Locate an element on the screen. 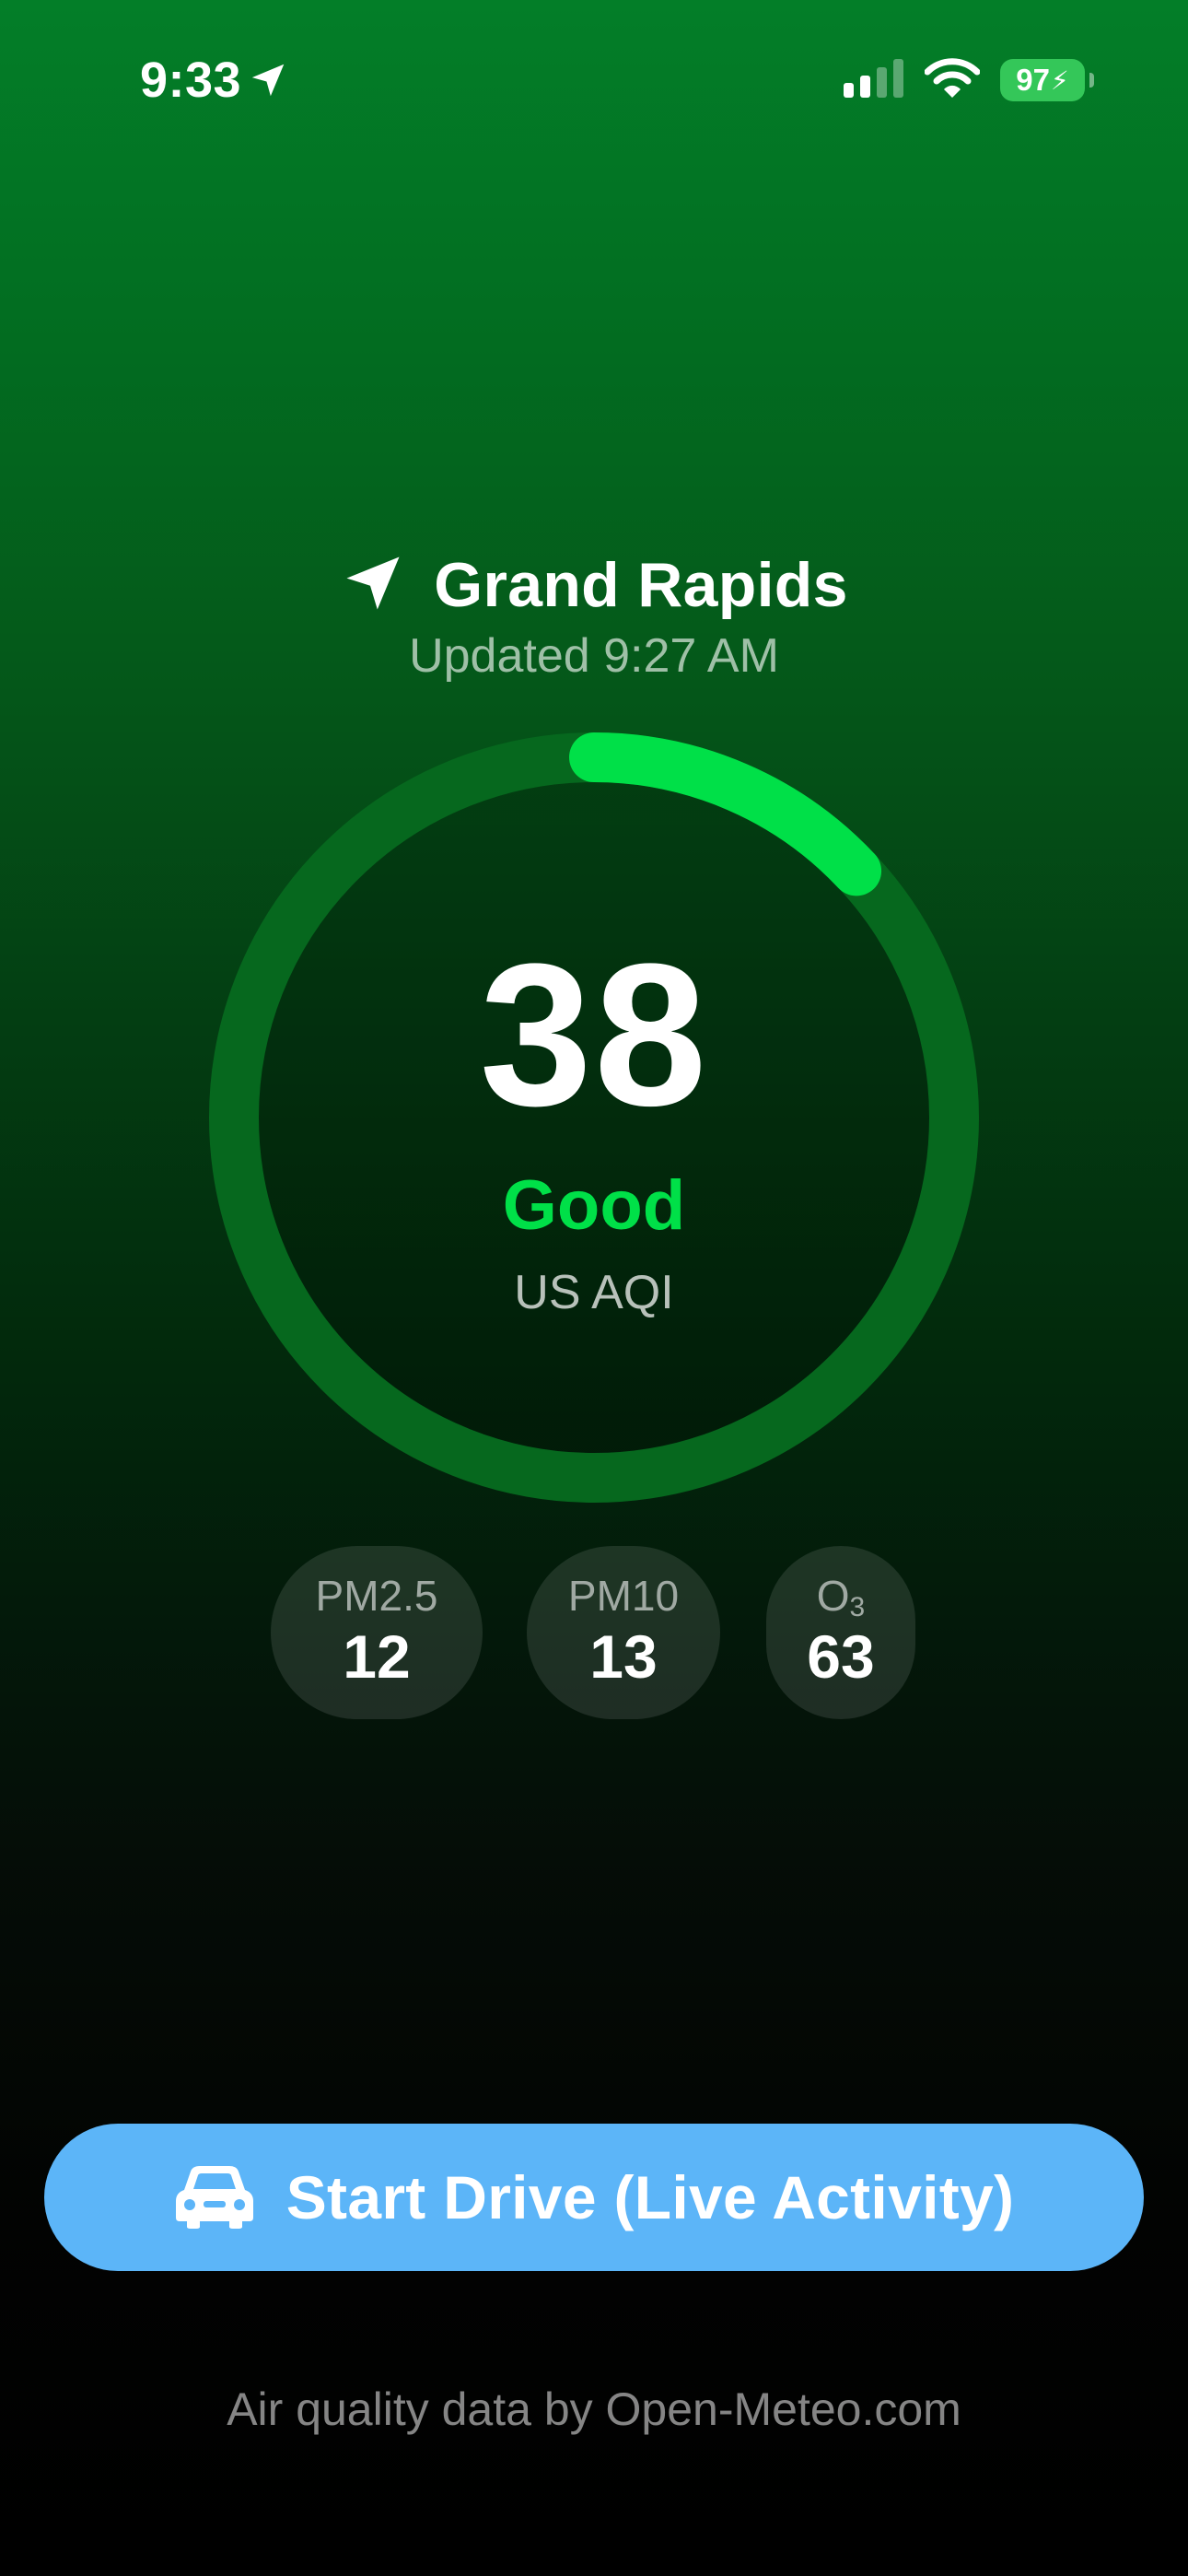 The height and width of the screenshot is (2576, 1188). pollutant-label: PM2.5 is located at coordinates (376, 1595).